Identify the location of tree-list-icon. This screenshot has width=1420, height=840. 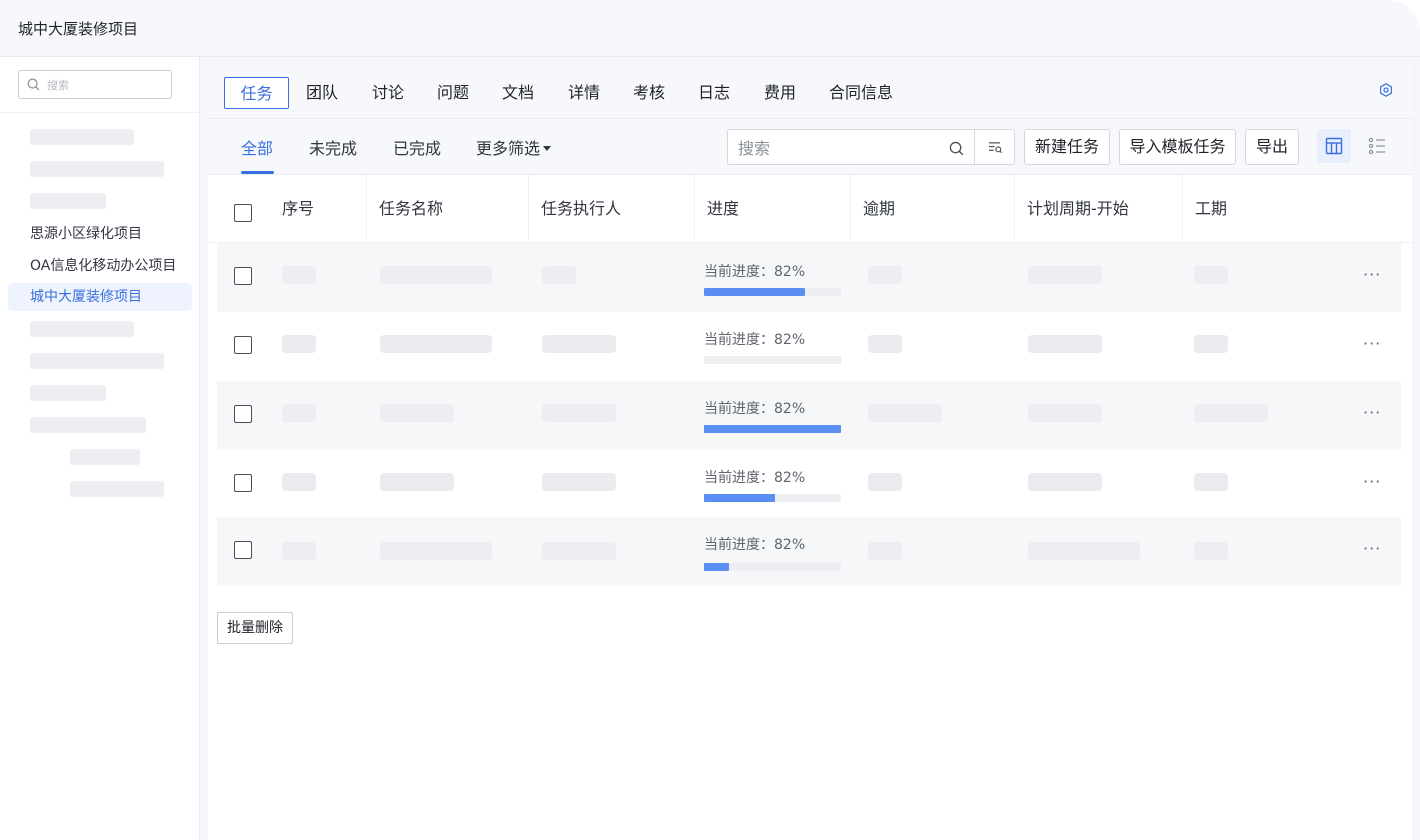
(1376, 146).